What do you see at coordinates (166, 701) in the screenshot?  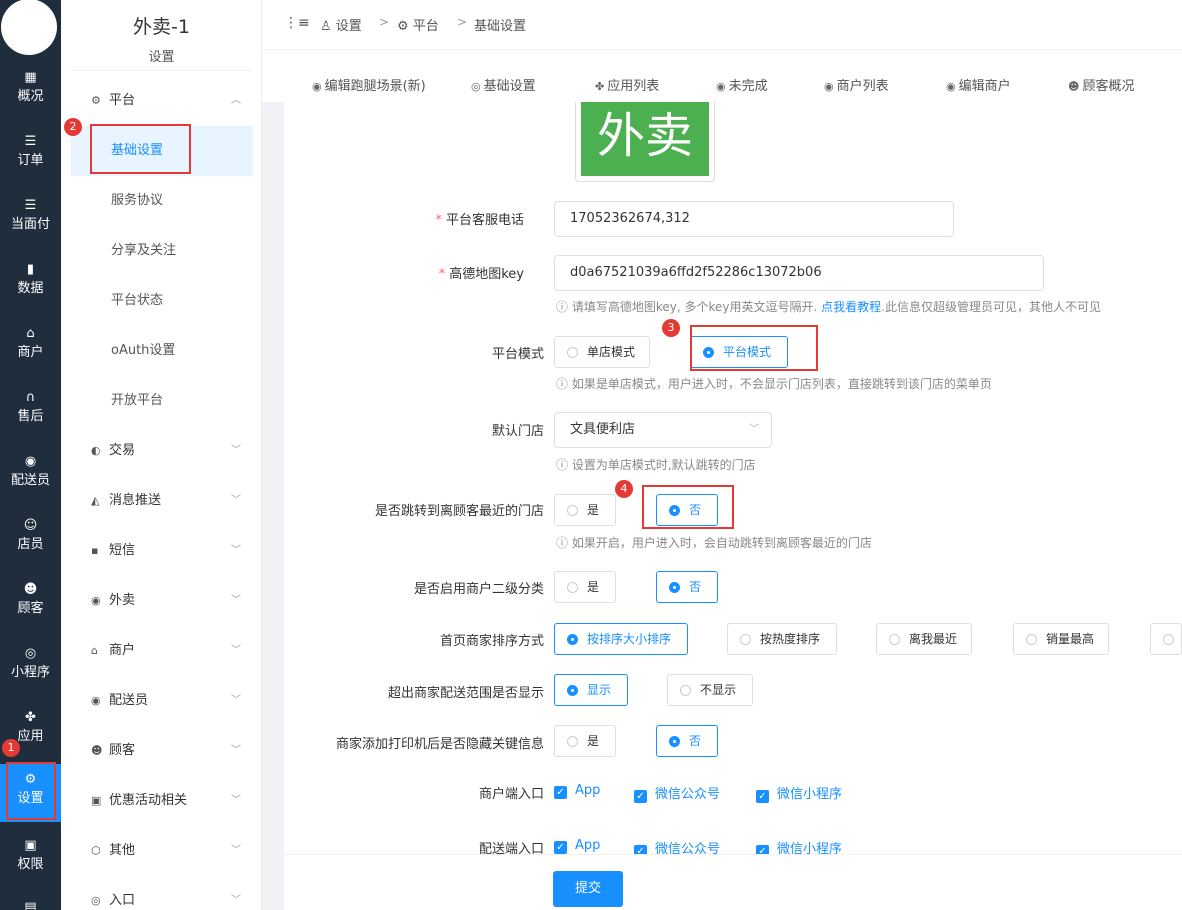 I see `subnav-group-rider: ◉ 配送员 ﹀` at bounding box center [166, 701].